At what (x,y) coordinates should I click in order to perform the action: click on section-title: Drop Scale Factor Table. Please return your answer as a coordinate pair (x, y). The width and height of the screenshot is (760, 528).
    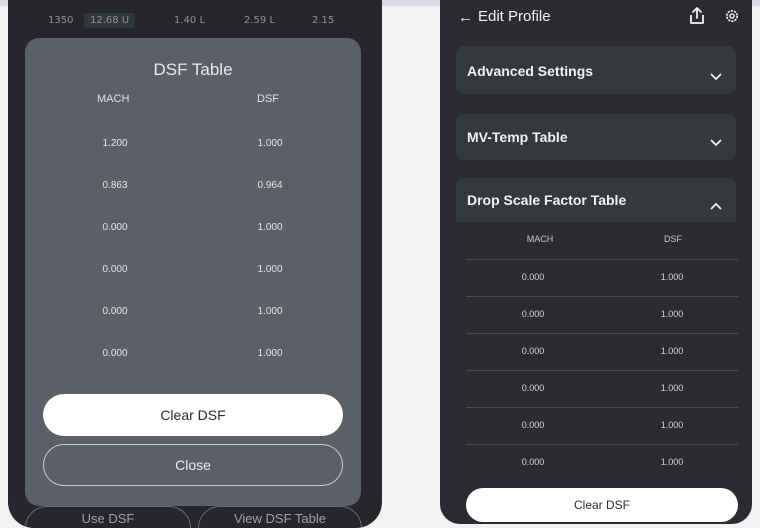
    Looking at the image, I should click on (547, 200).